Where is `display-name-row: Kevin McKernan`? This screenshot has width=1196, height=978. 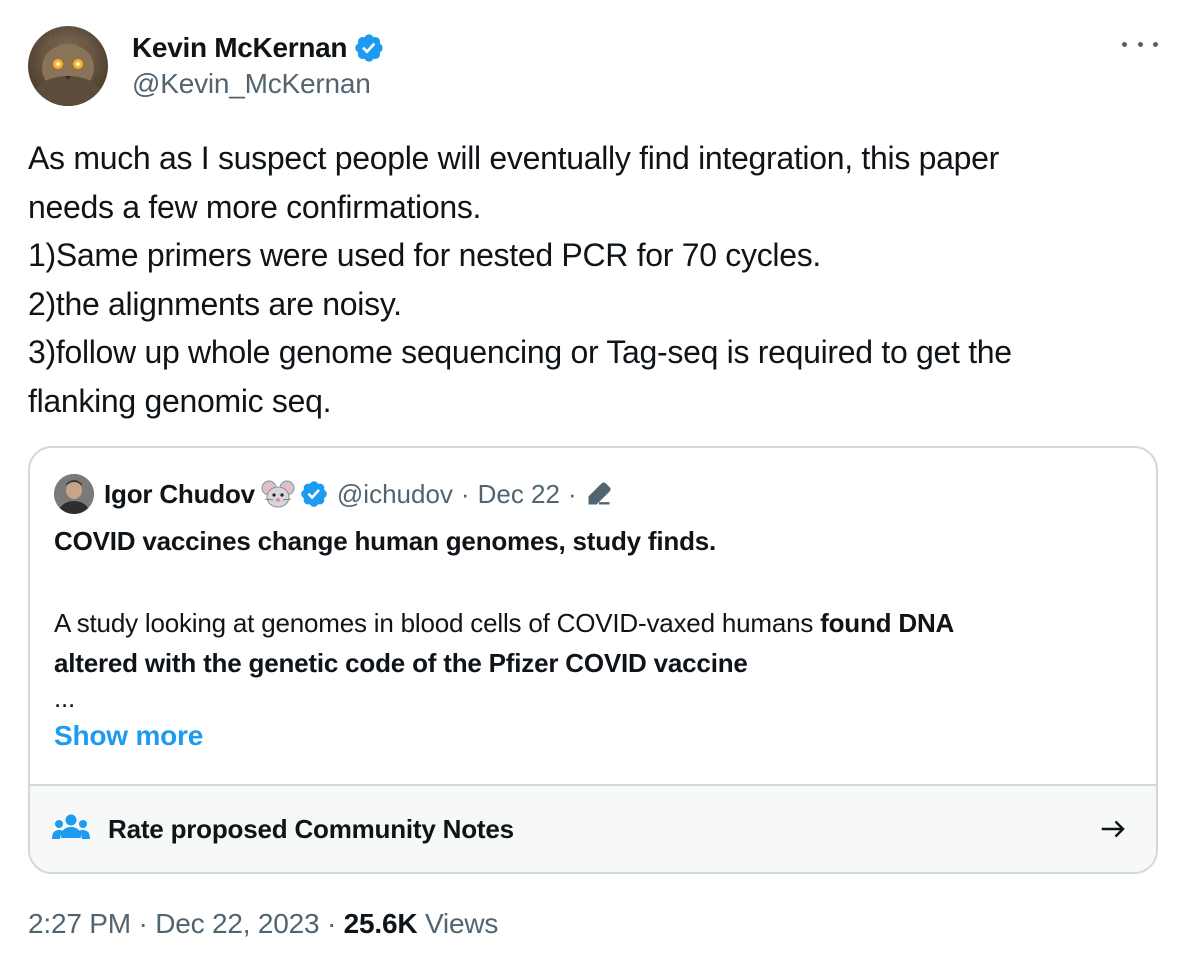
display-name-row: Kevin McKernan is located at coordinates (258, 48).